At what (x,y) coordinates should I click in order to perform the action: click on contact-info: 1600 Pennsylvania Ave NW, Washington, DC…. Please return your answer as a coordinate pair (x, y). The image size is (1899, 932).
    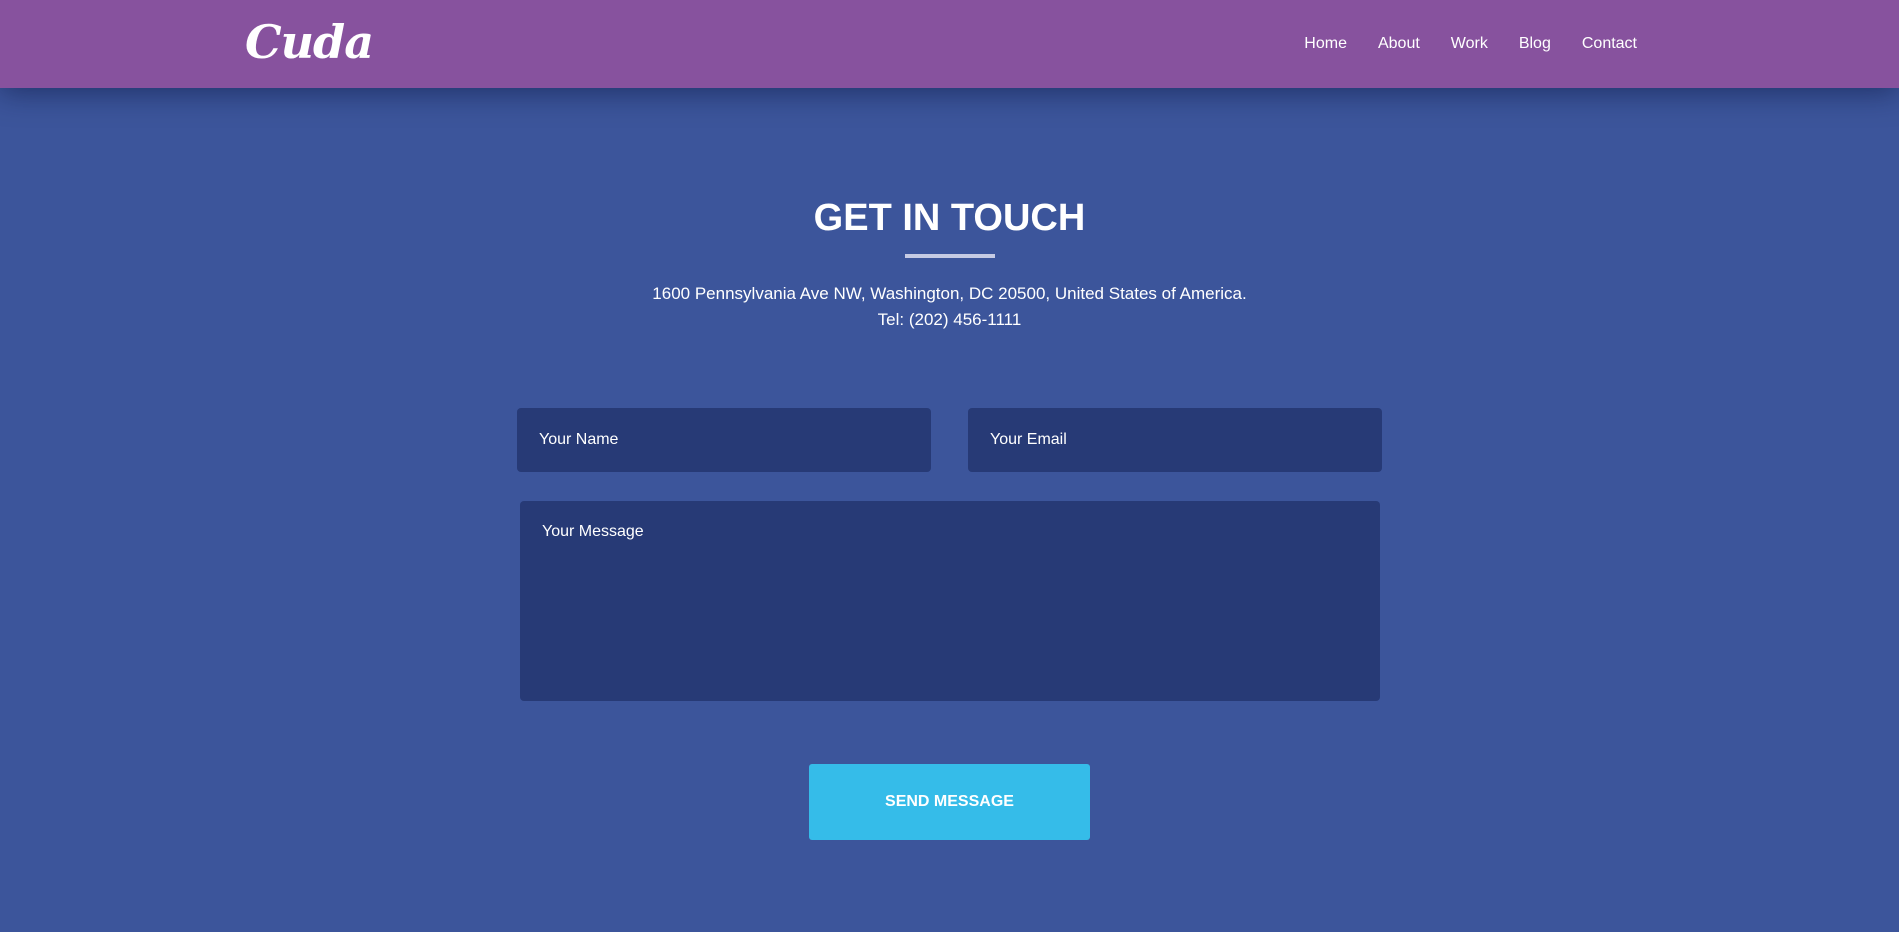
    Looking at the image, I should click on (949, 307).